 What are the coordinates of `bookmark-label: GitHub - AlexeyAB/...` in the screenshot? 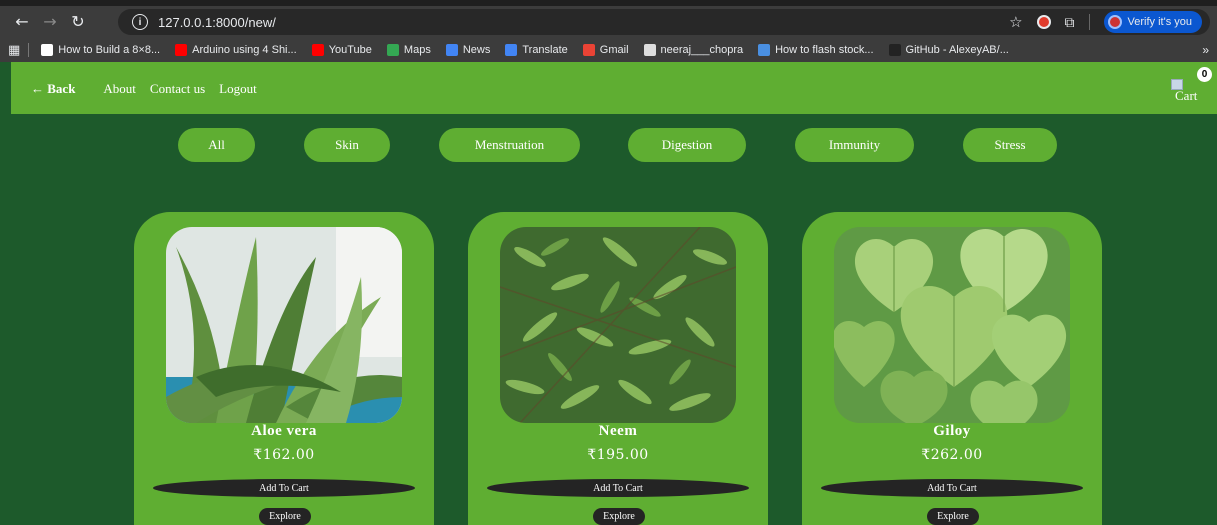 It's located at (957, 49).